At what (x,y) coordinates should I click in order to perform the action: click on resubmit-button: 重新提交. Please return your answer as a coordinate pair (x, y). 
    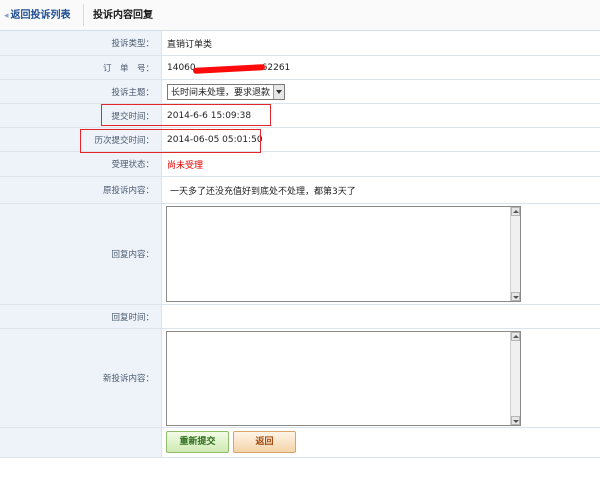
    Looking at the image, I should click on (197, 442).